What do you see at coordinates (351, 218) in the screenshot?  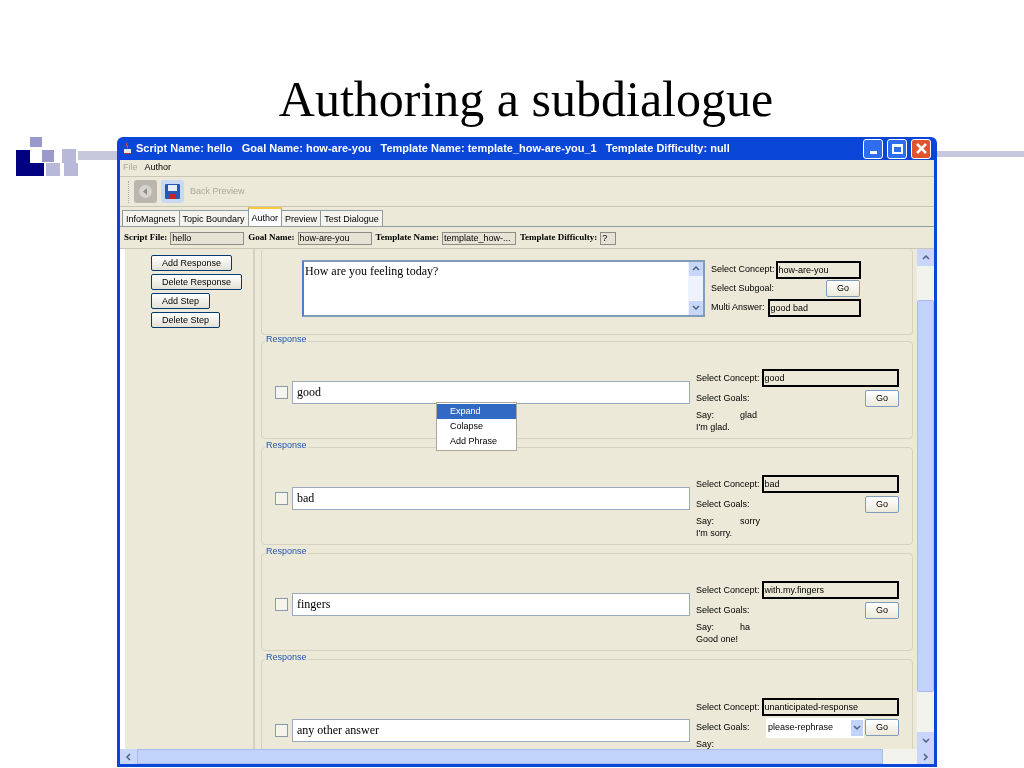 I see `tab: Test Dialogue` at bounding box center [351, 218].